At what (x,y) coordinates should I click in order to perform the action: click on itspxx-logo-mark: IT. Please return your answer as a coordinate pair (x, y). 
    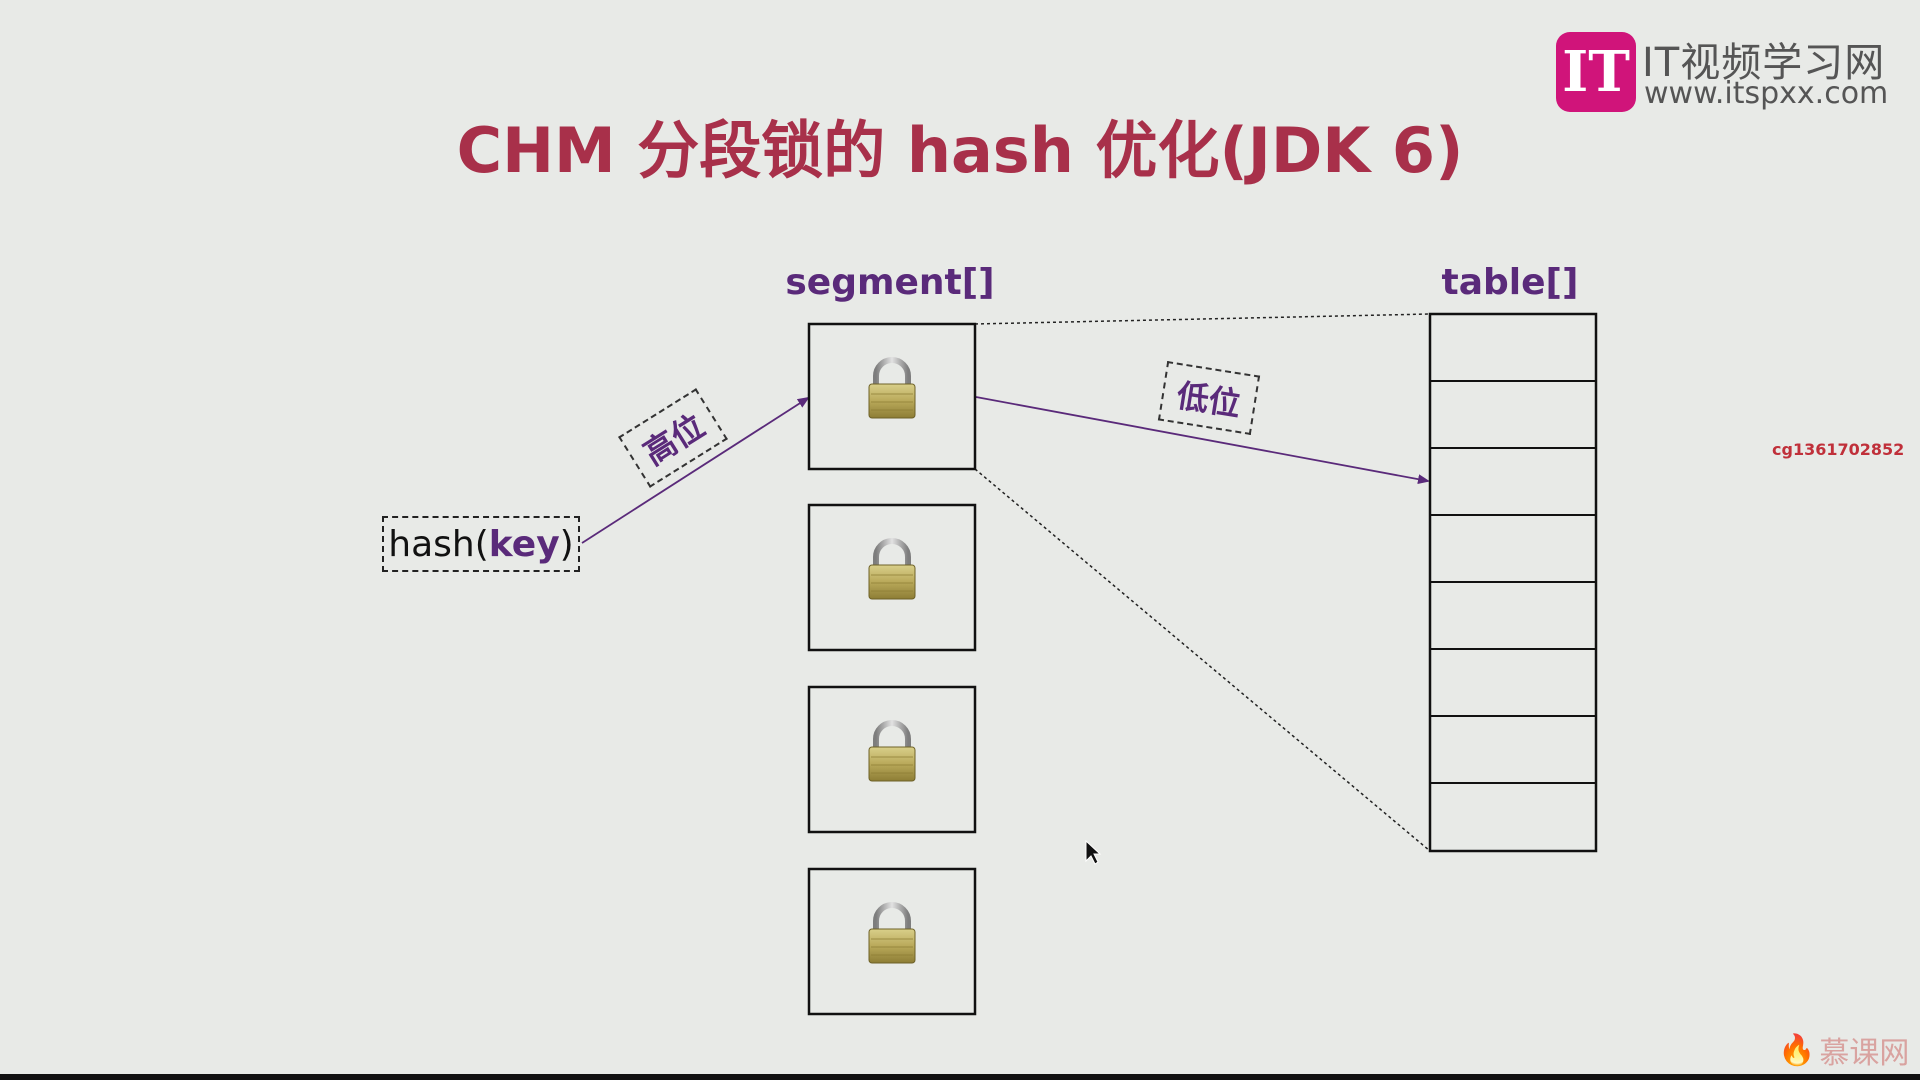
    Looking at the image, I should click on (1596, 72).